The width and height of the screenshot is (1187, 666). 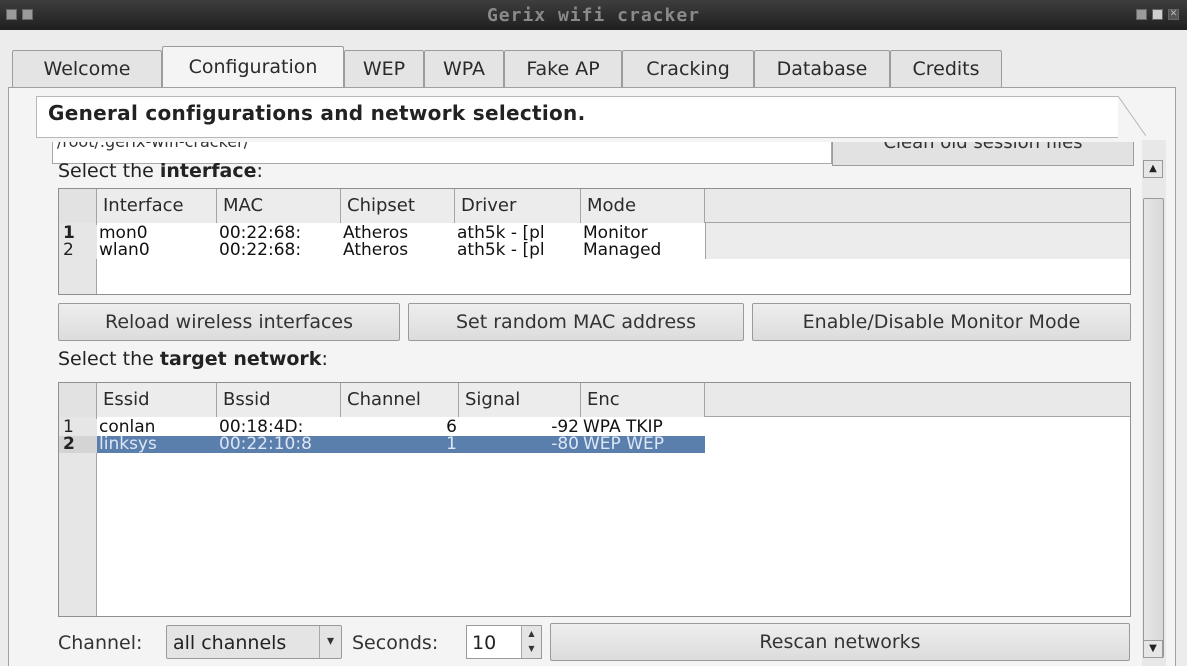 I want to click on column-header-mac: MAC, so click(x=279, y=206).